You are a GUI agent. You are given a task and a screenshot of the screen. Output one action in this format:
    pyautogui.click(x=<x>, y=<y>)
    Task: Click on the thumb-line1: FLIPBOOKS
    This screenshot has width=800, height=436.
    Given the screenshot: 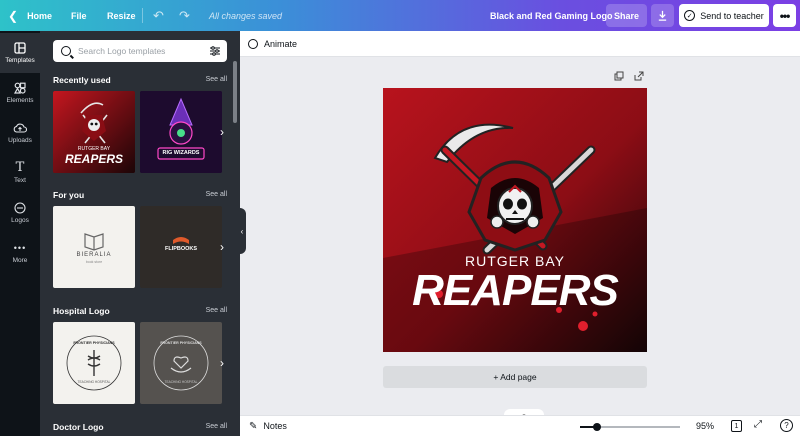 What is the action you would take?
    pyautogui.click(x=181, y=249)
    